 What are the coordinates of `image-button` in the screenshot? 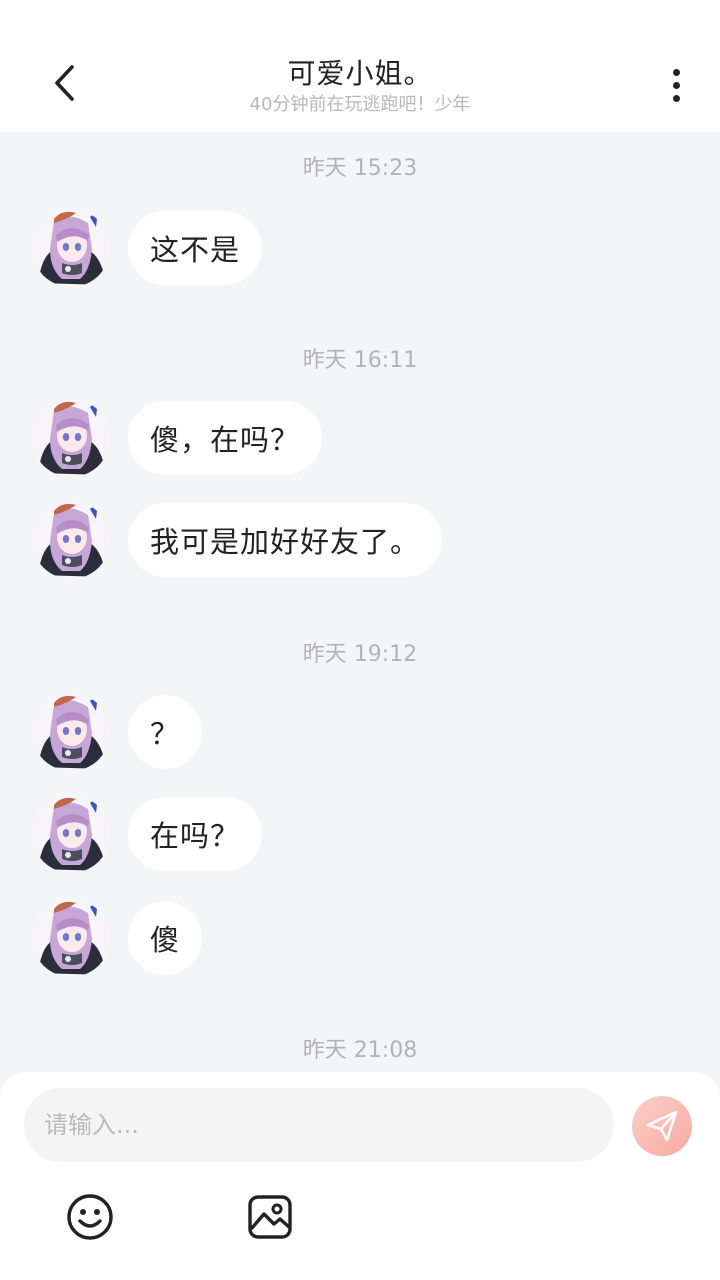 It's located at (270, 1217).